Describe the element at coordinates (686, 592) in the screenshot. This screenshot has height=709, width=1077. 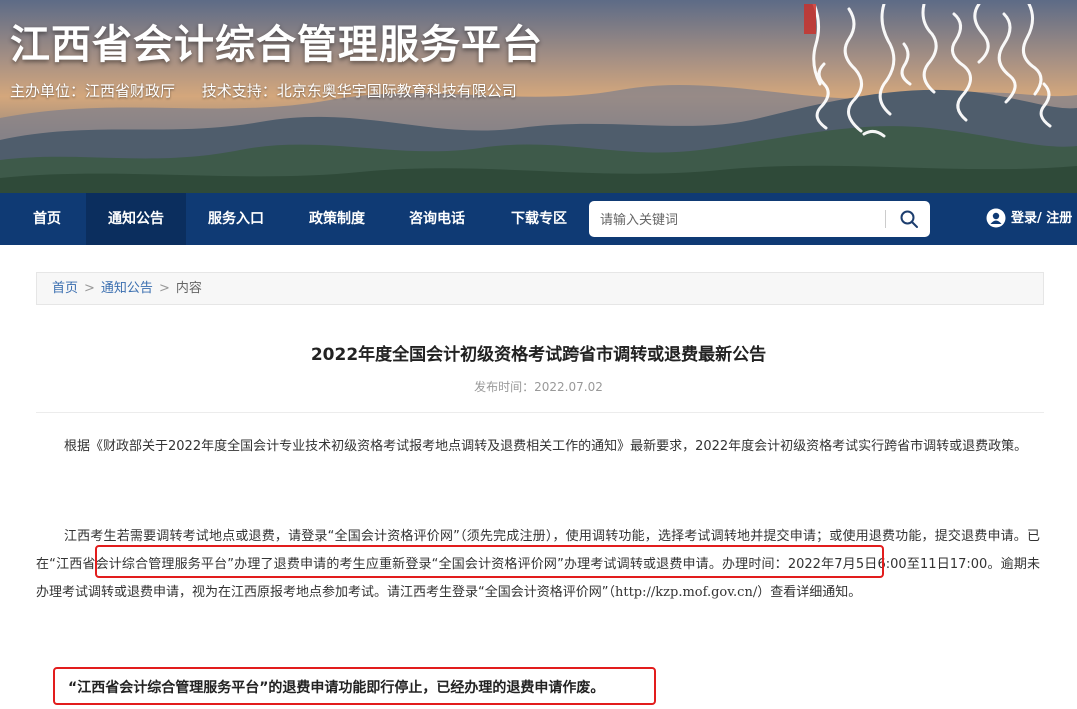
I see `kzp-url: http://kzp.mof.gov.cn/` at that location.